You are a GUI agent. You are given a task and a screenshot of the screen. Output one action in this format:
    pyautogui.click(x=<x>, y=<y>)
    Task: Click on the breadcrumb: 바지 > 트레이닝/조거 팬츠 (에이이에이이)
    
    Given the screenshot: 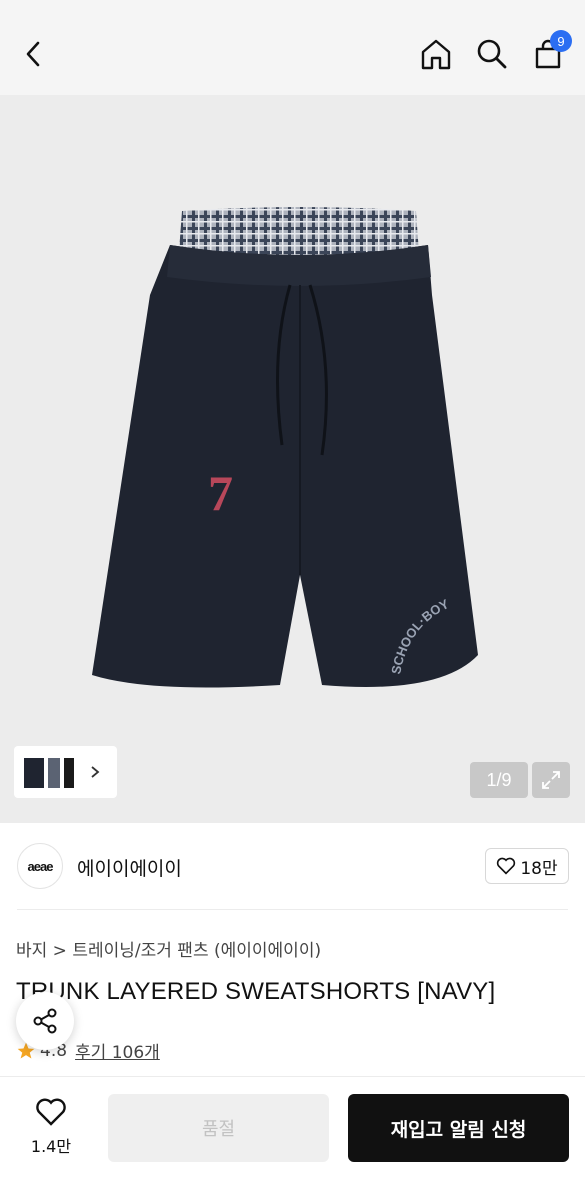 What is the action you would take?
    pyautogui.click(x=168, y=948)
    